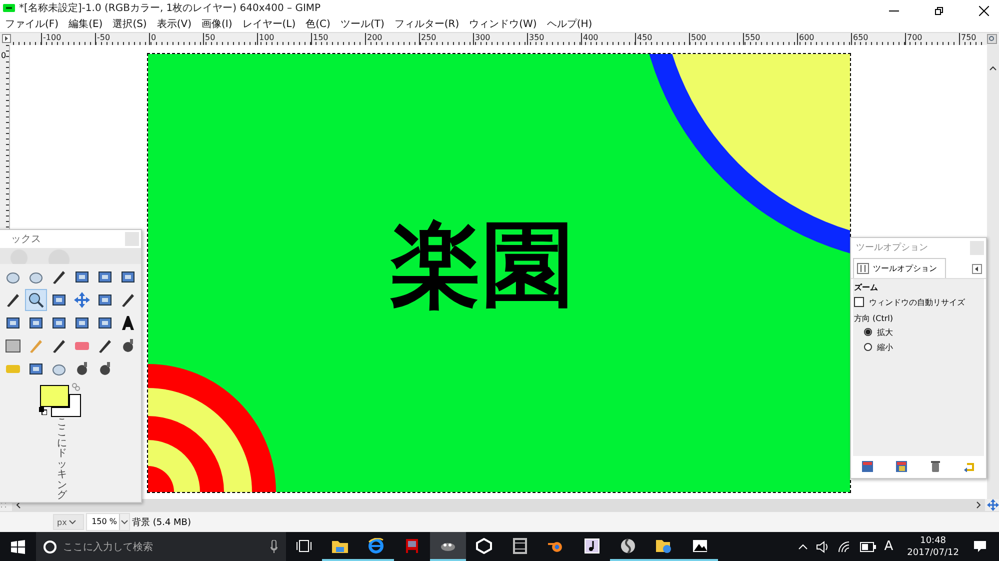 The height and width of the screenshot is (561, 999). What do you see at coordinates (969, 466) in the screenshot?
I see `reset-icon` at bounding box center [969, 466].